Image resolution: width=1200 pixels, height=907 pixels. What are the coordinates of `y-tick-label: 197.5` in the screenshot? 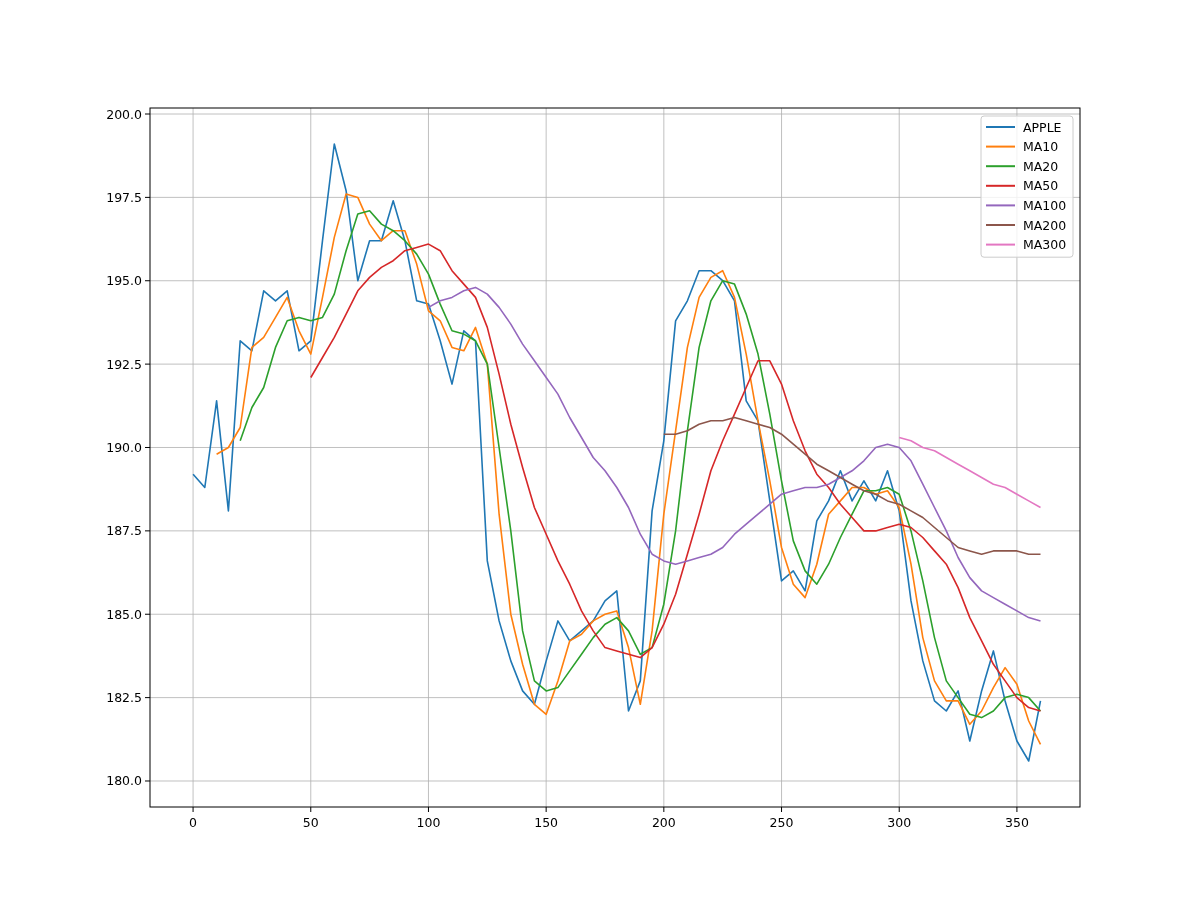 It's located at (124, 197).